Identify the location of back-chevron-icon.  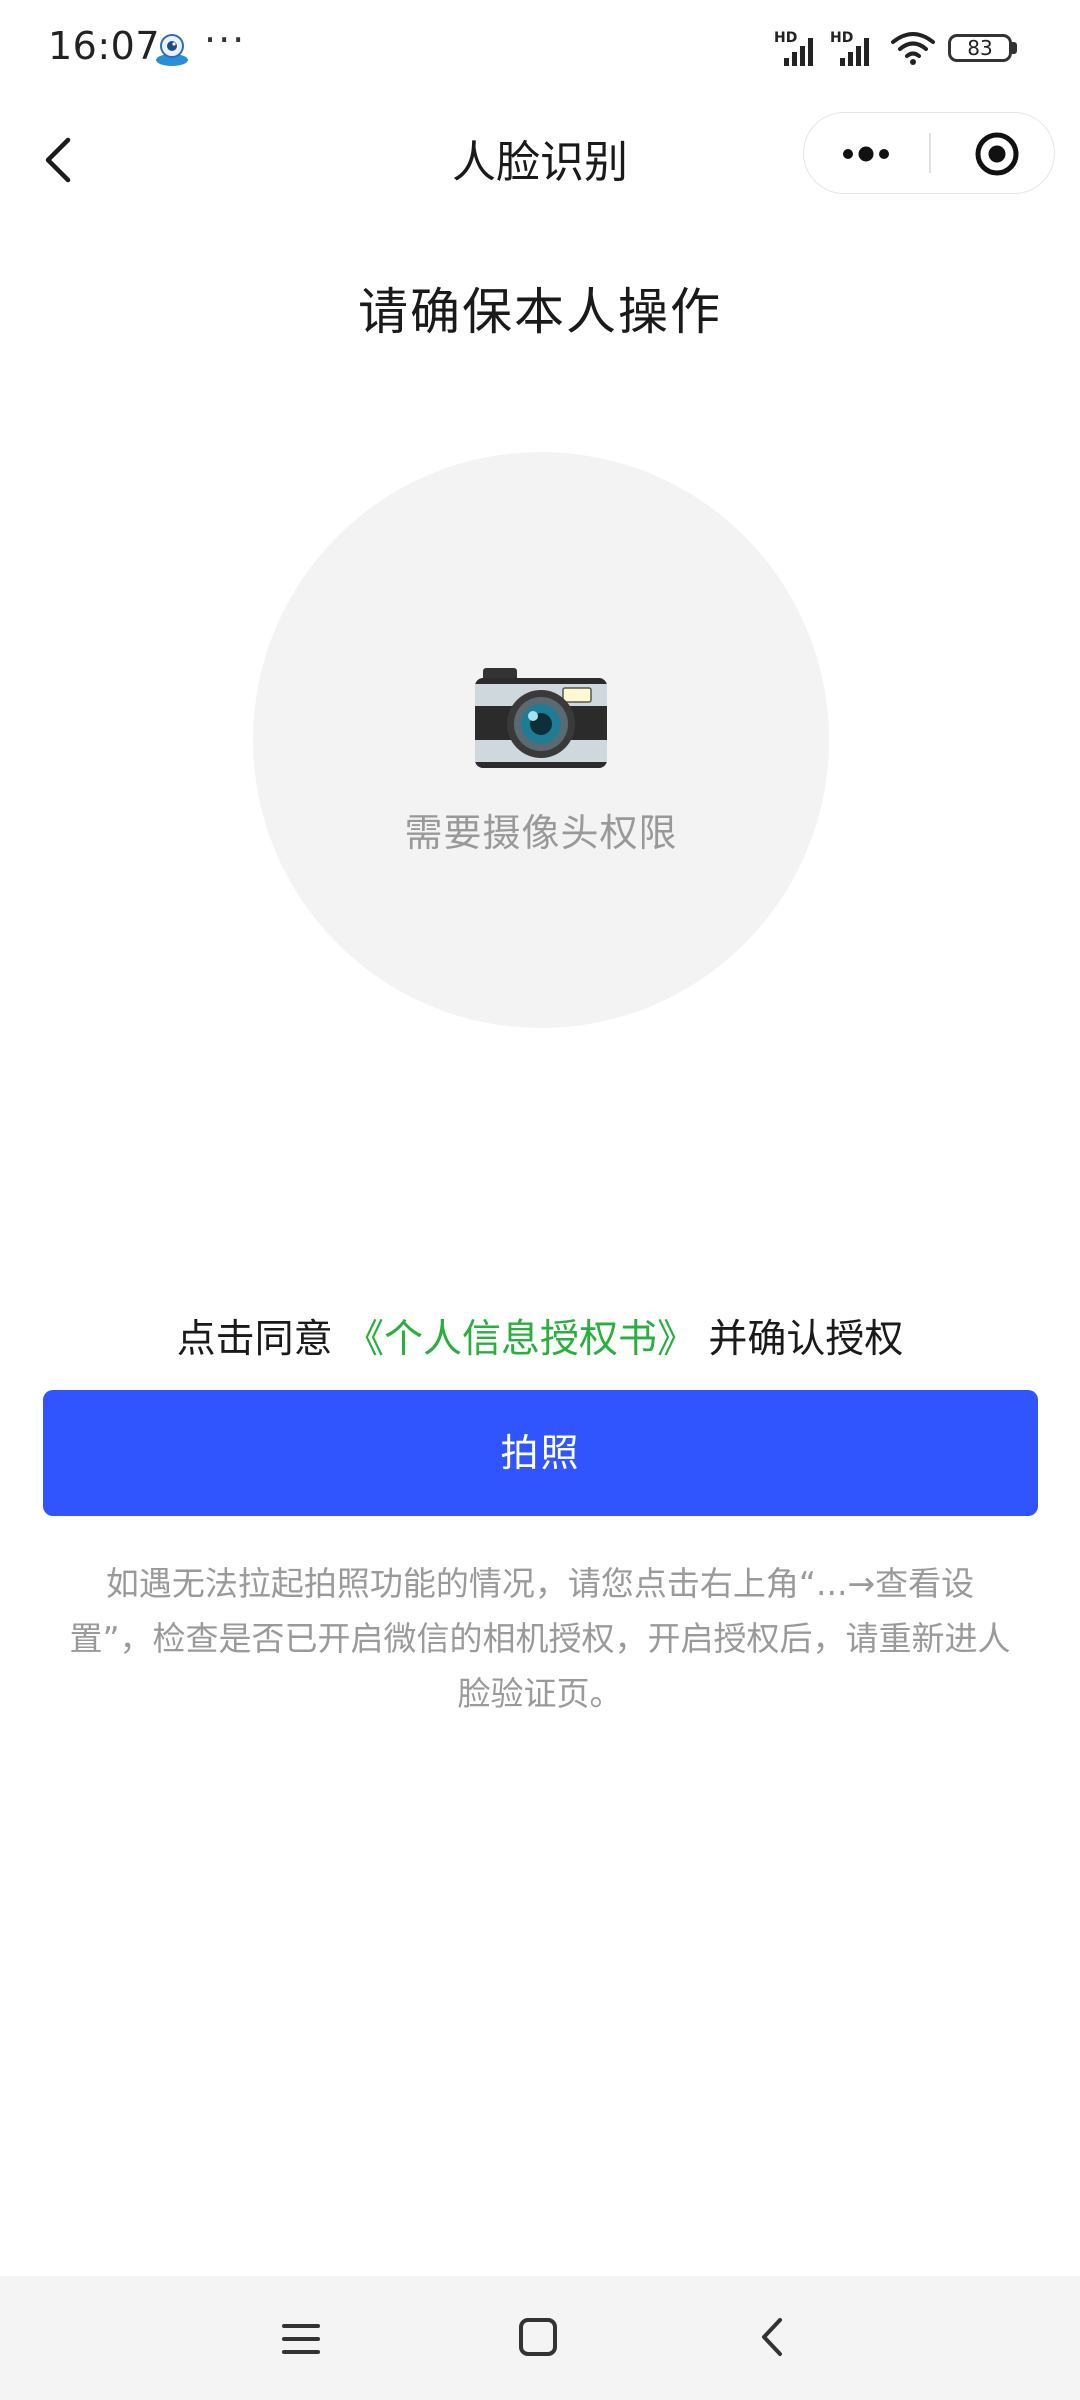
(773, 2337).